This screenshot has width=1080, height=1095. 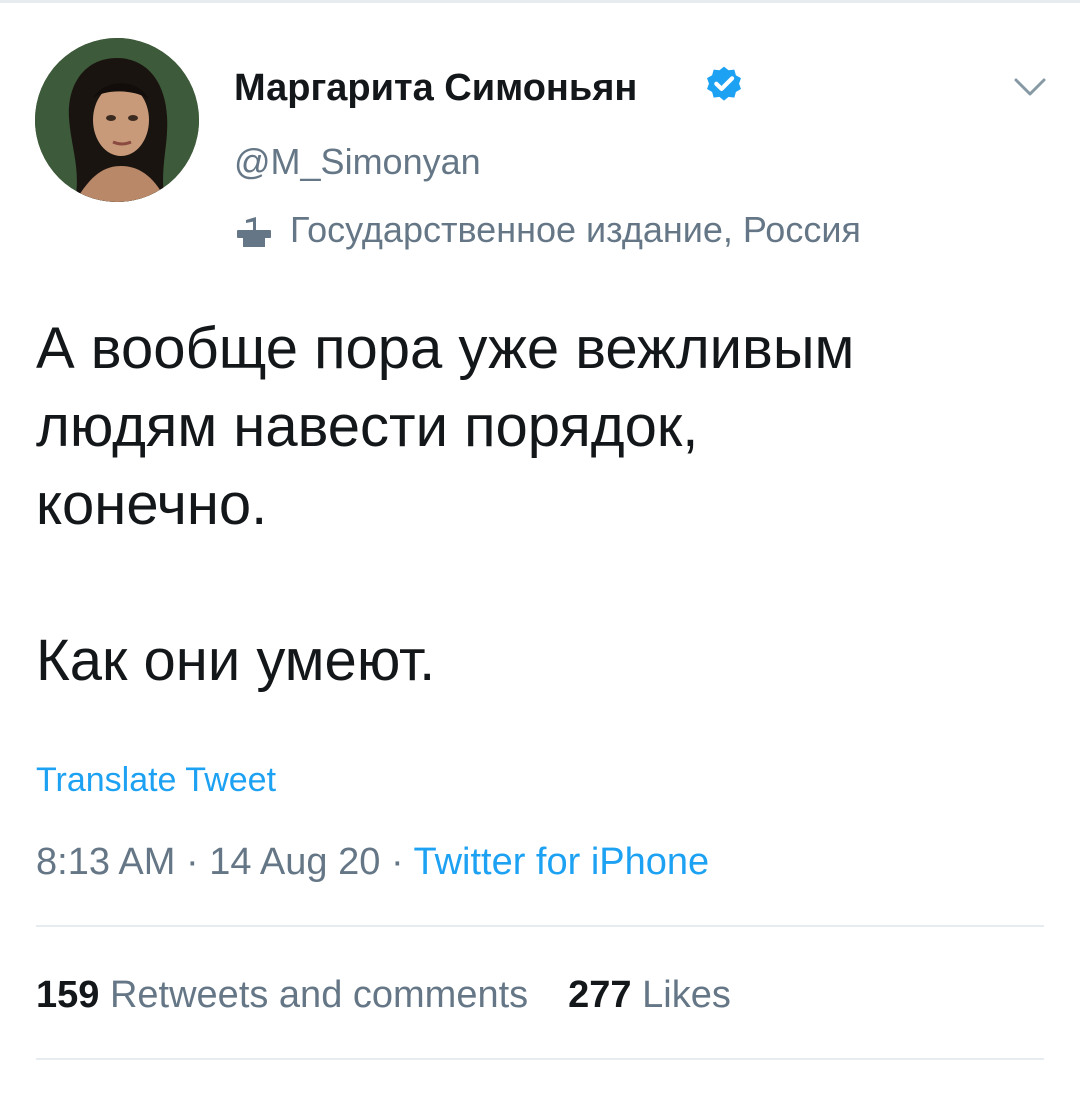 I want to click on top-divider, so click(x=540, y=1).